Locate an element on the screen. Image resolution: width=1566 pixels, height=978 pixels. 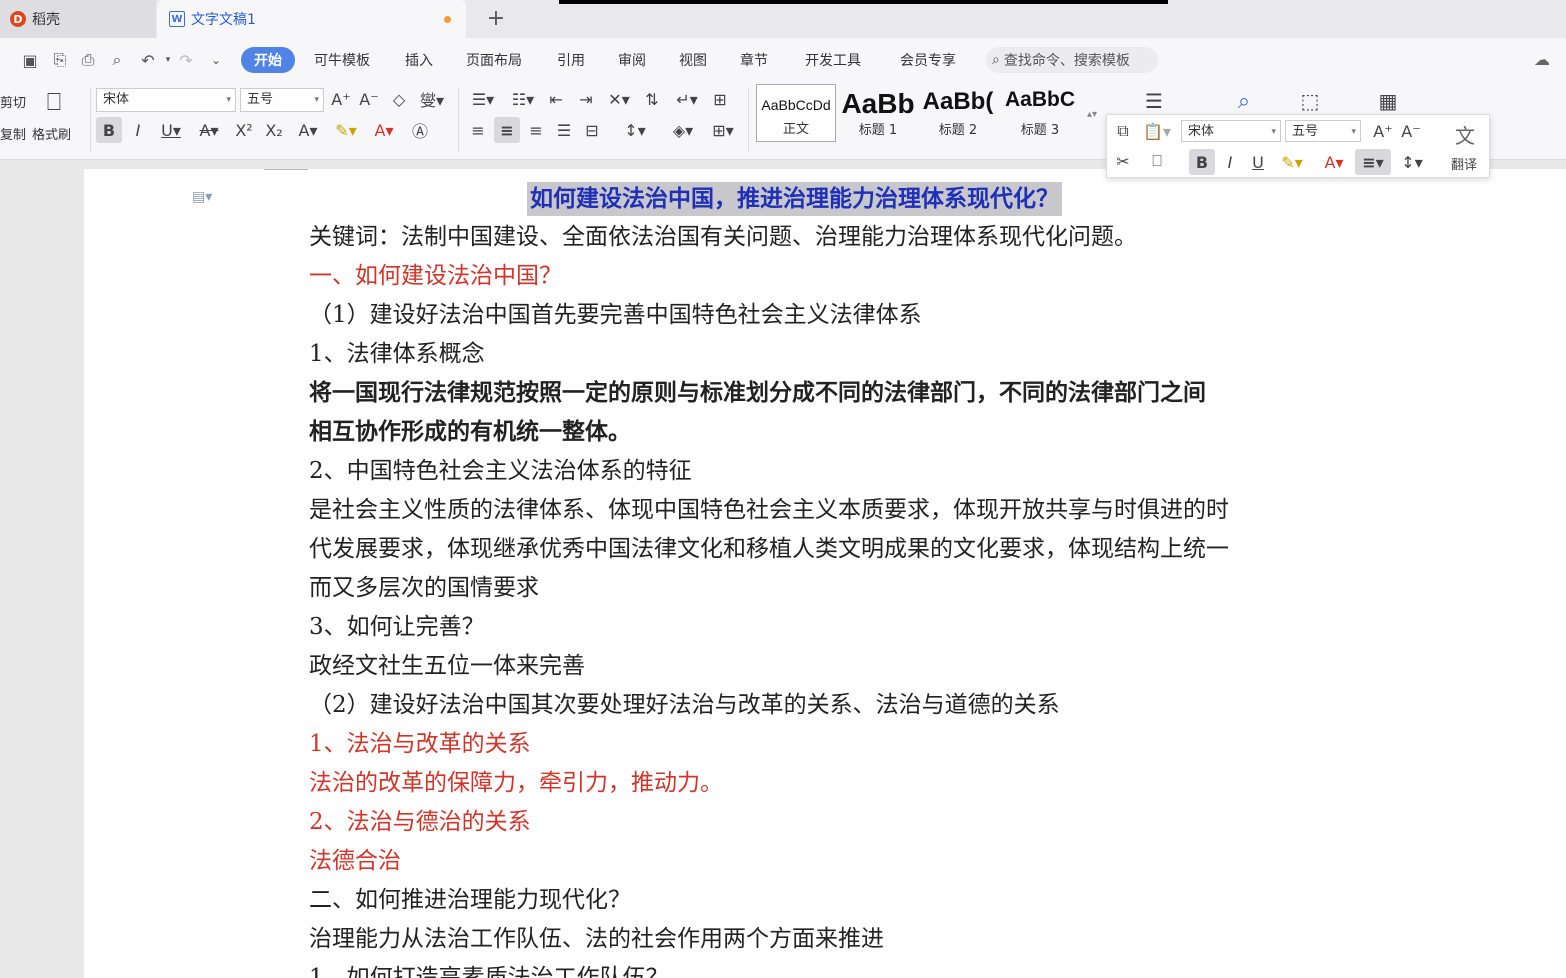
paragraph-bold-2: 相互协作形成的有机统一整体。 is located at coordinates (470, 432).